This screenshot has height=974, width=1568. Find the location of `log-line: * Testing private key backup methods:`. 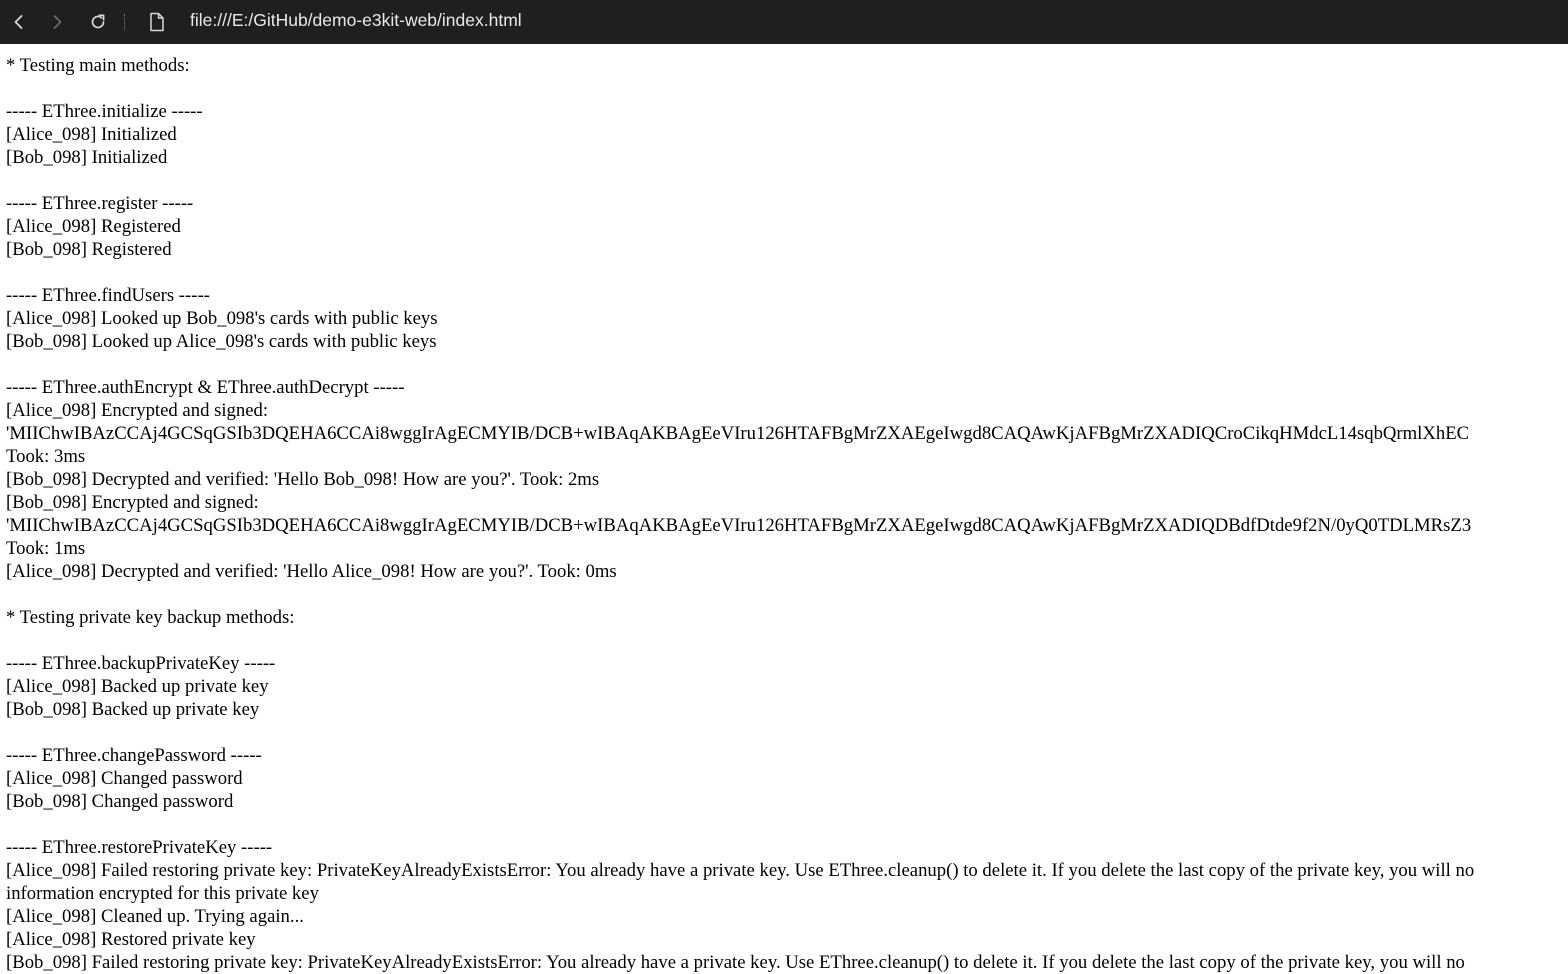

log-line: * Testing private key backup methods: is located at coordinates (150, 617).